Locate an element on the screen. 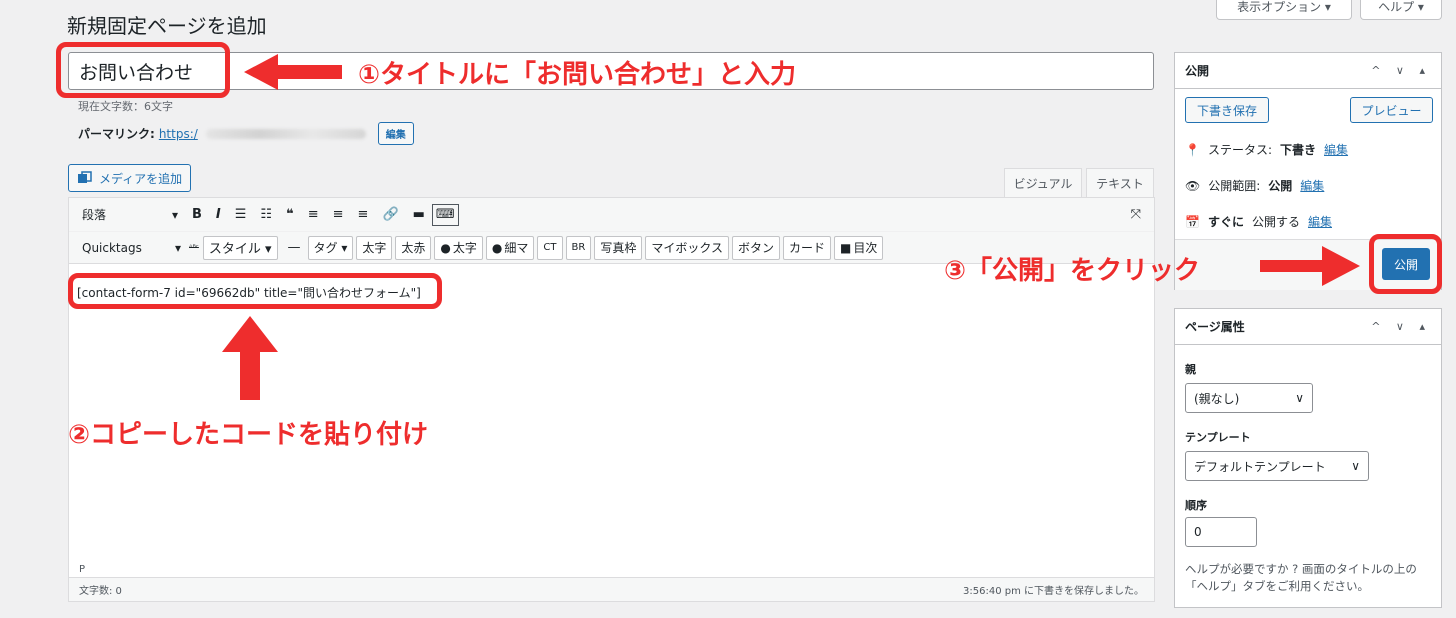  bold-red-button: 太赤 is located at coordinates (413, 247).